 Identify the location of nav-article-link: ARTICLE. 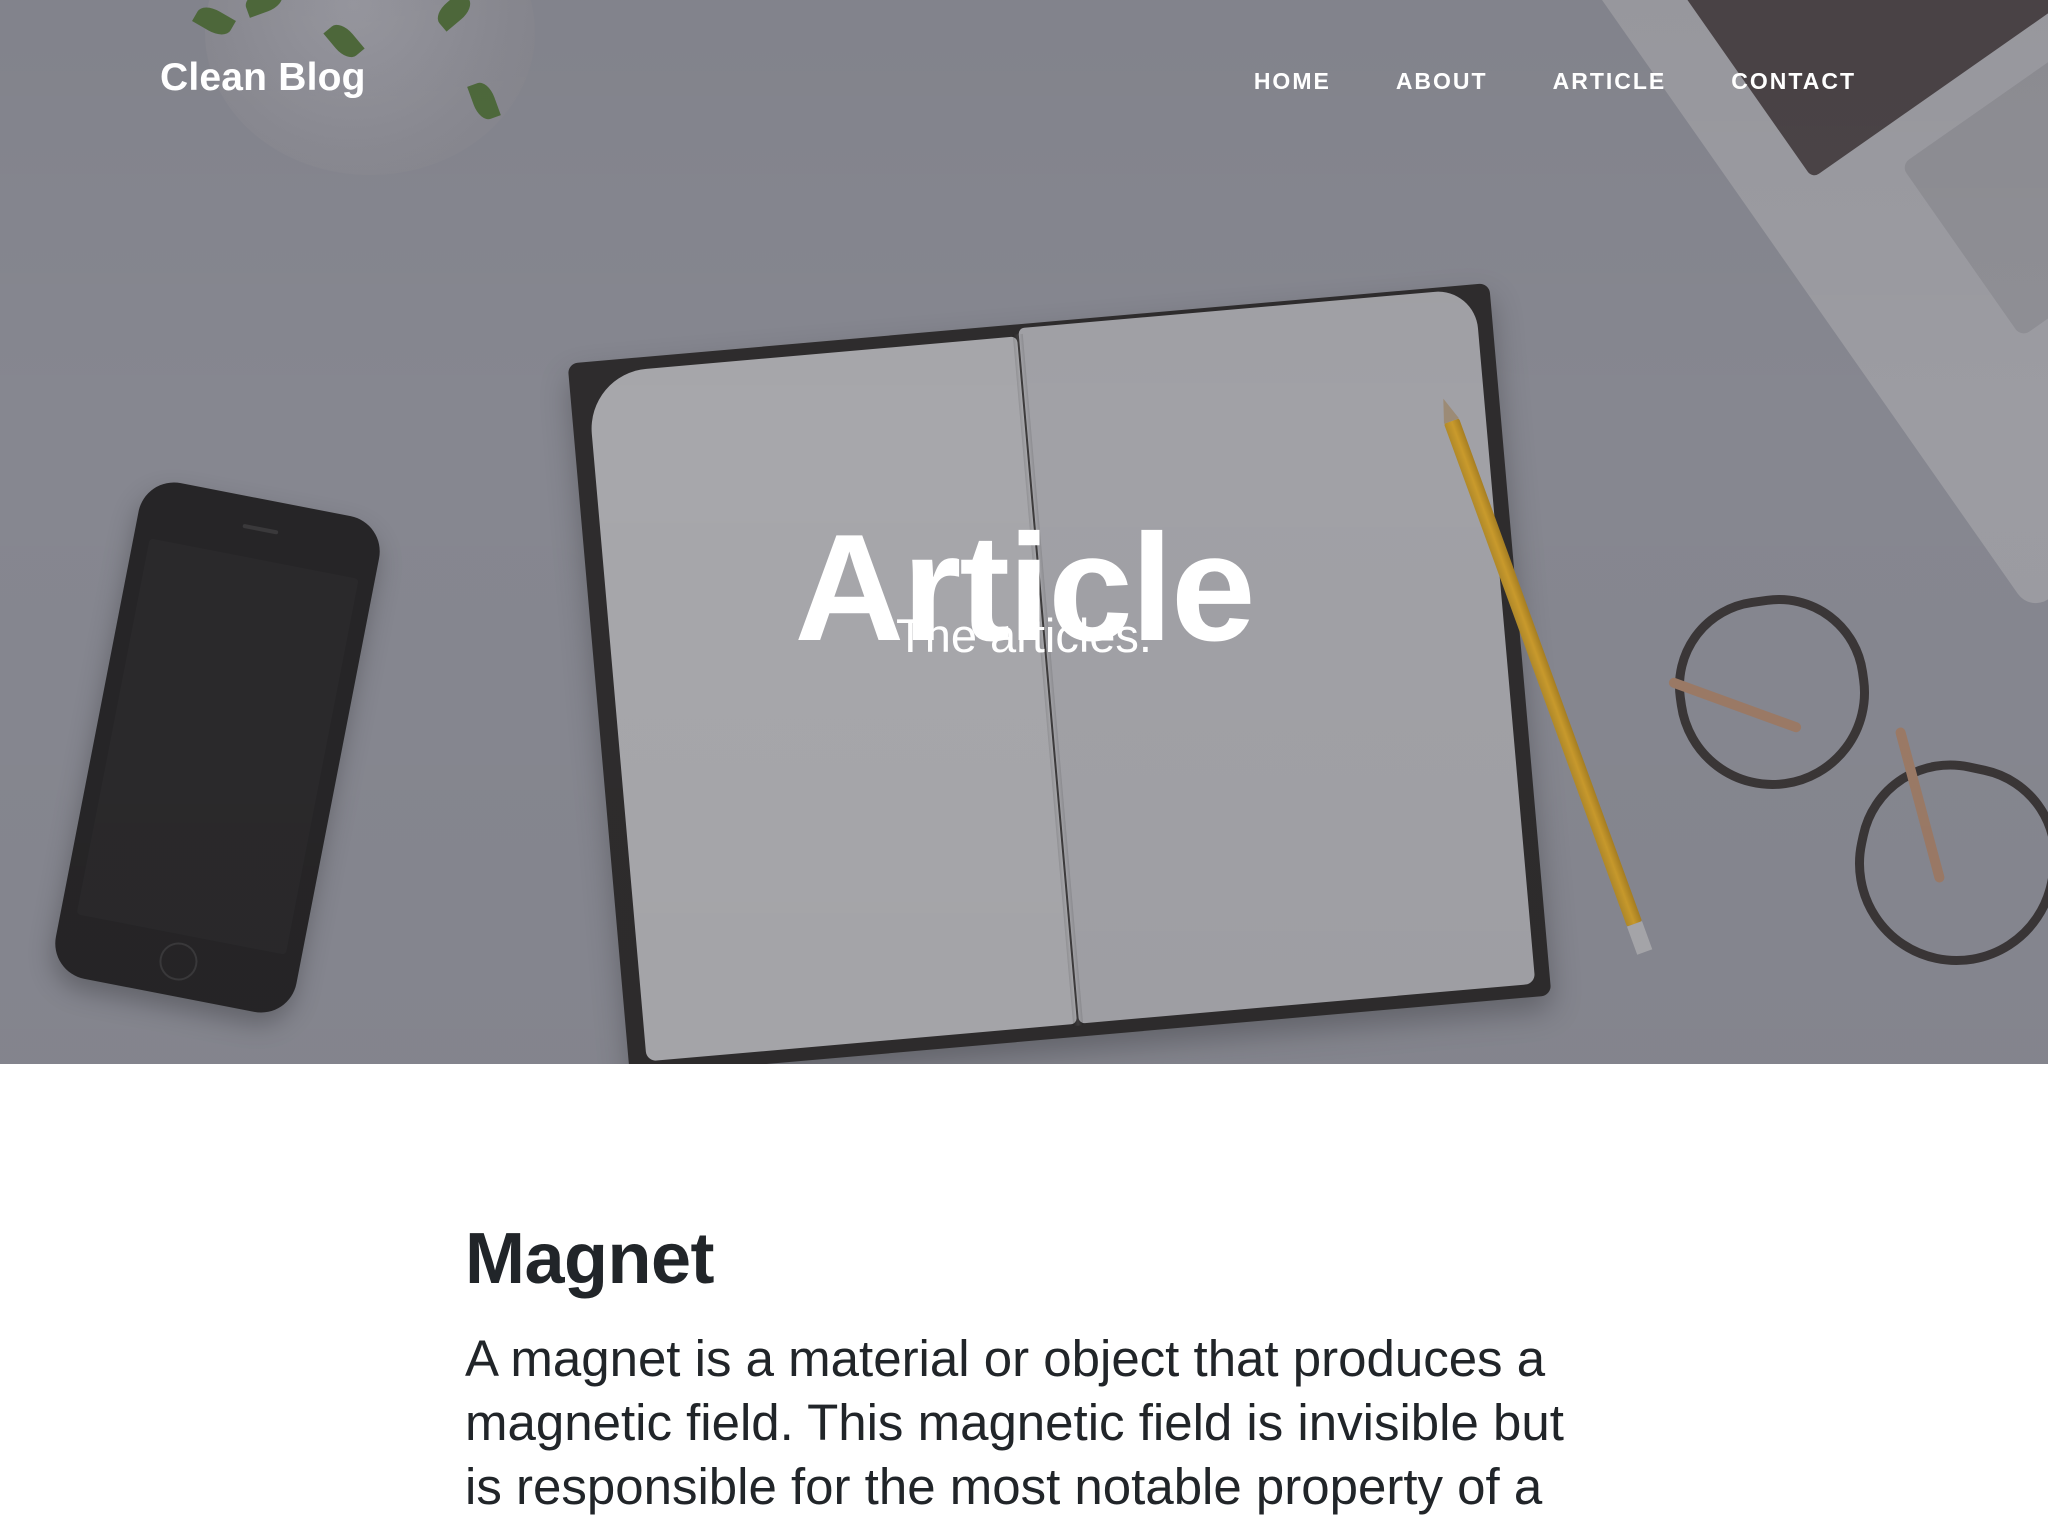
(1610, 81).